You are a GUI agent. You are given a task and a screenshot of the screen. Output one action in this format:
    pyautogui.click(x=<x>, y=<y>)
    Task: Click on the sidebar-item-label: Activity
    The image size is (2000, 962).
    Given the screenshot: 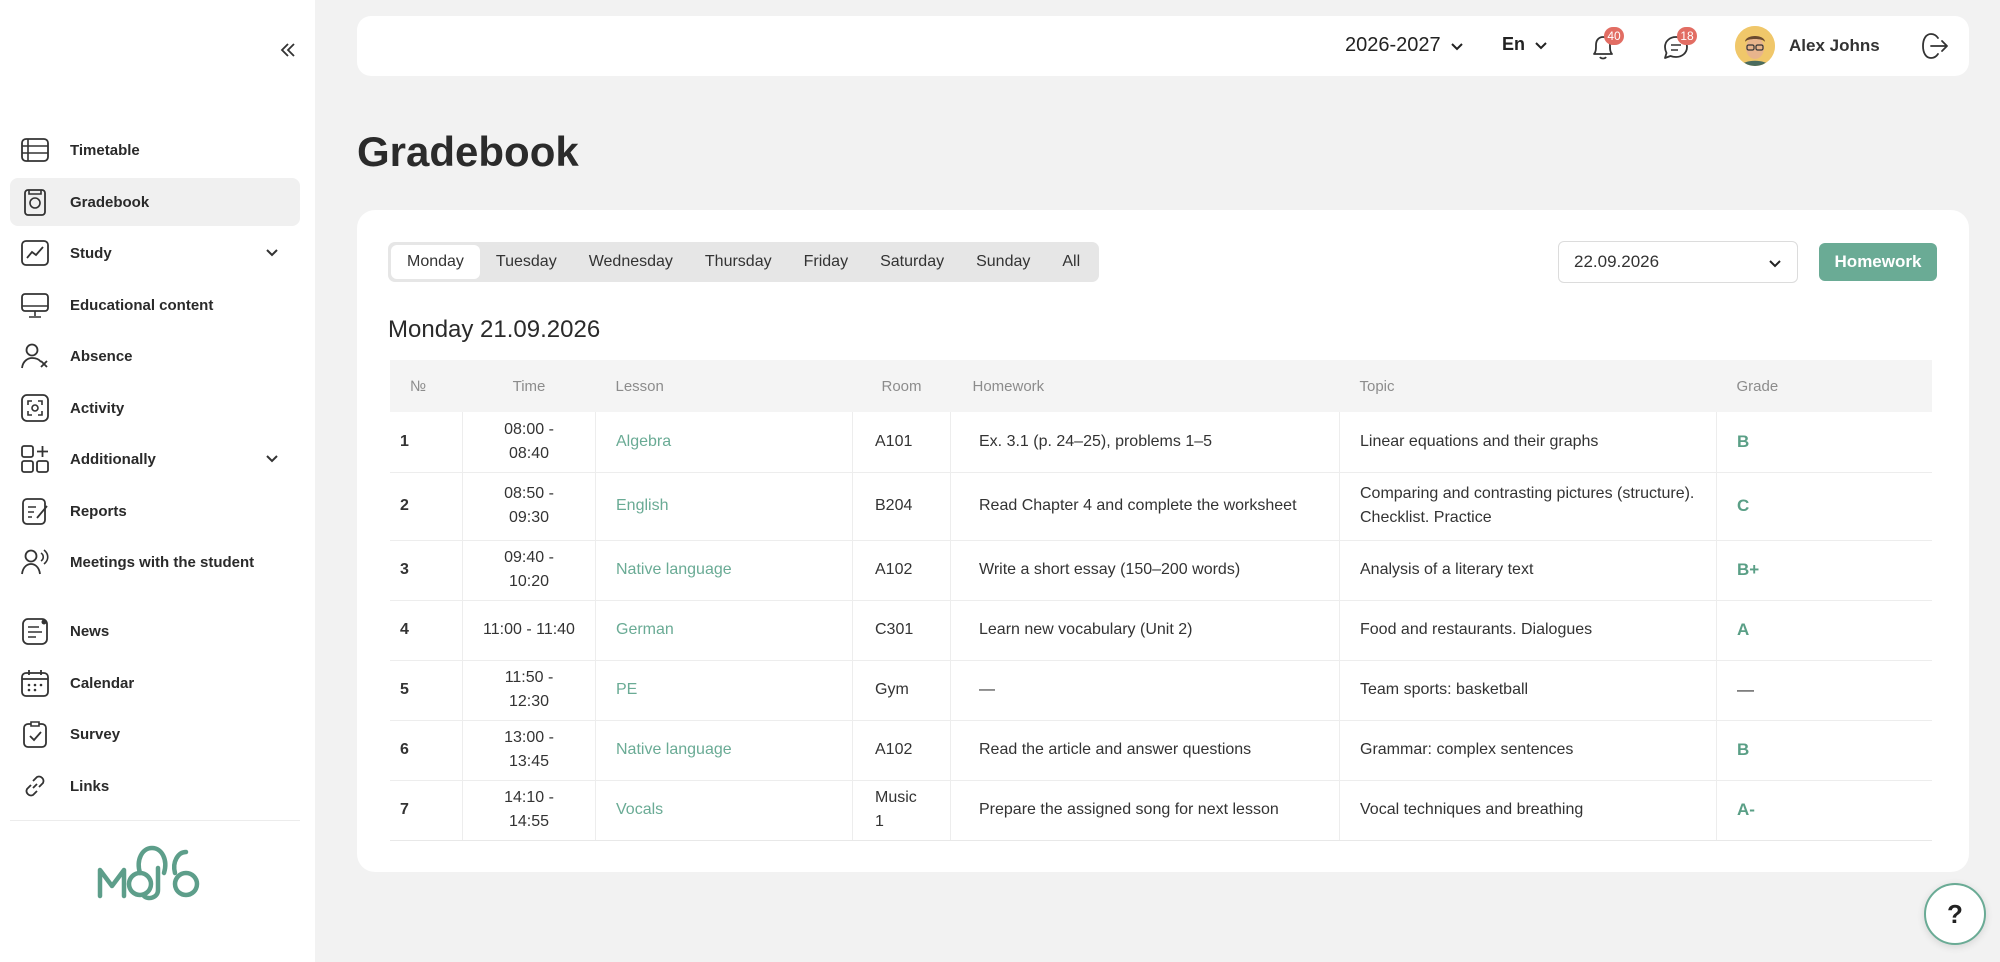 What is the action you would take?
    pyautogui.click(x=97, y=408)
    